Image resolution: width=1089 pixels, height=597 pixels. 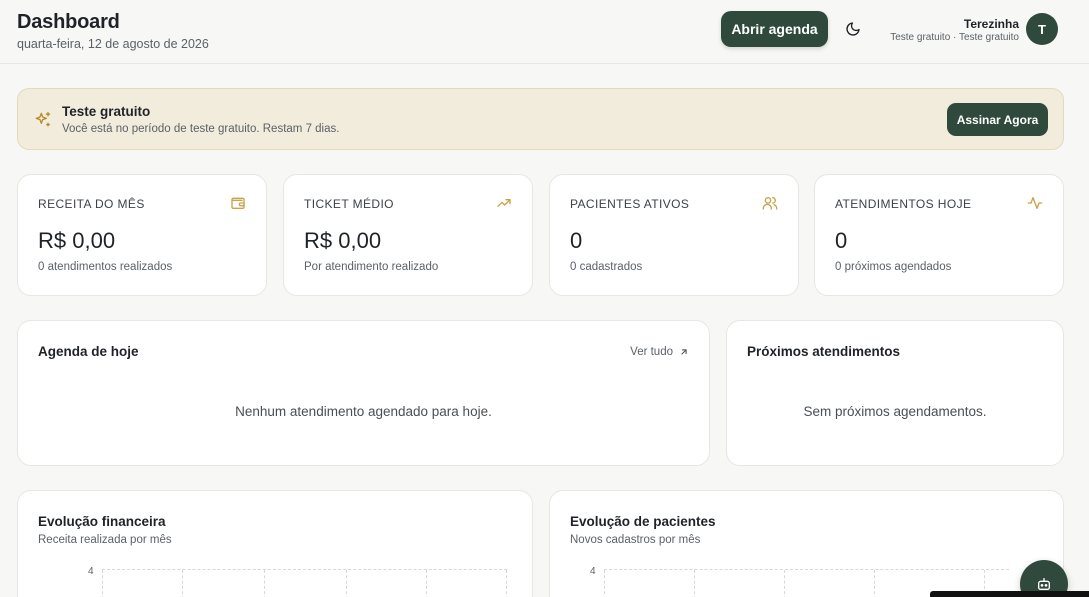 What do you see at coordinates (635, 540) in the screenshot?
I see `section-subtitle: Novos cadastros por mês` at bounding box center [635, 540].